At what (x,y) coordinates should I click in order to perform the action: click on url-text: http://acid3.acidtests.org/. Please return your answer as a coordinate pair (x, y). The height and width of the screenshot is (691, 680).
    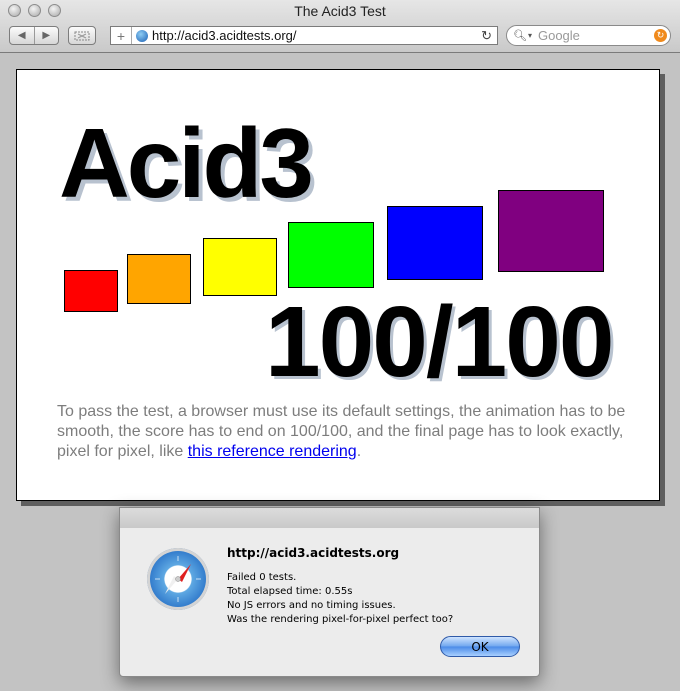
    Looking at the image, I should click on (316, 35).